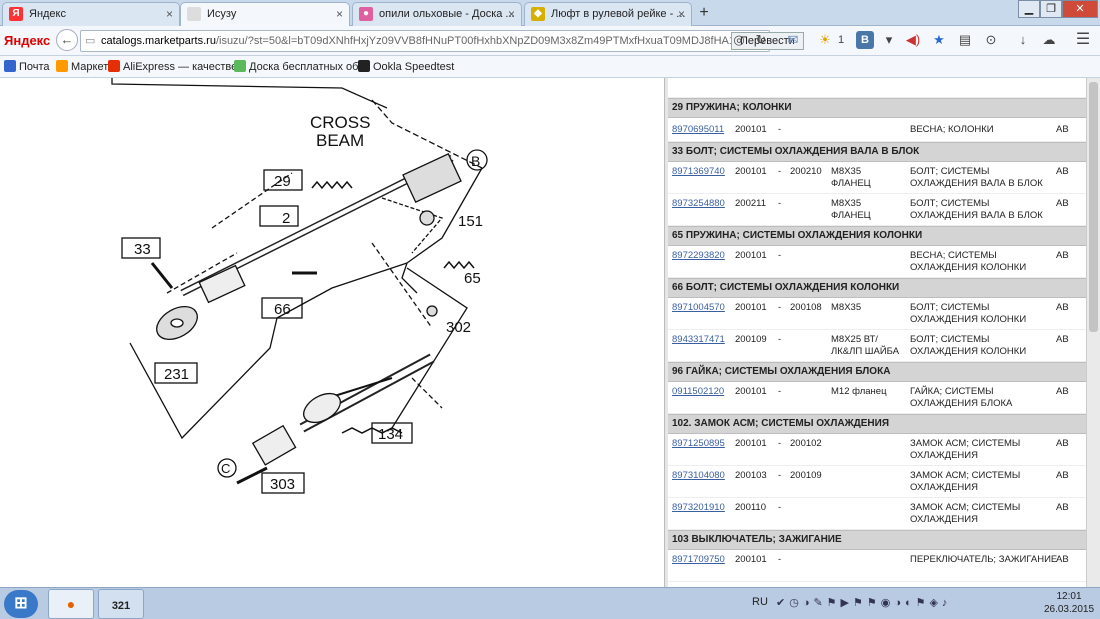  Describe the element at coordinates (698, 476) in the screenshot. I see `part-number-link: 8973104080` at that location.